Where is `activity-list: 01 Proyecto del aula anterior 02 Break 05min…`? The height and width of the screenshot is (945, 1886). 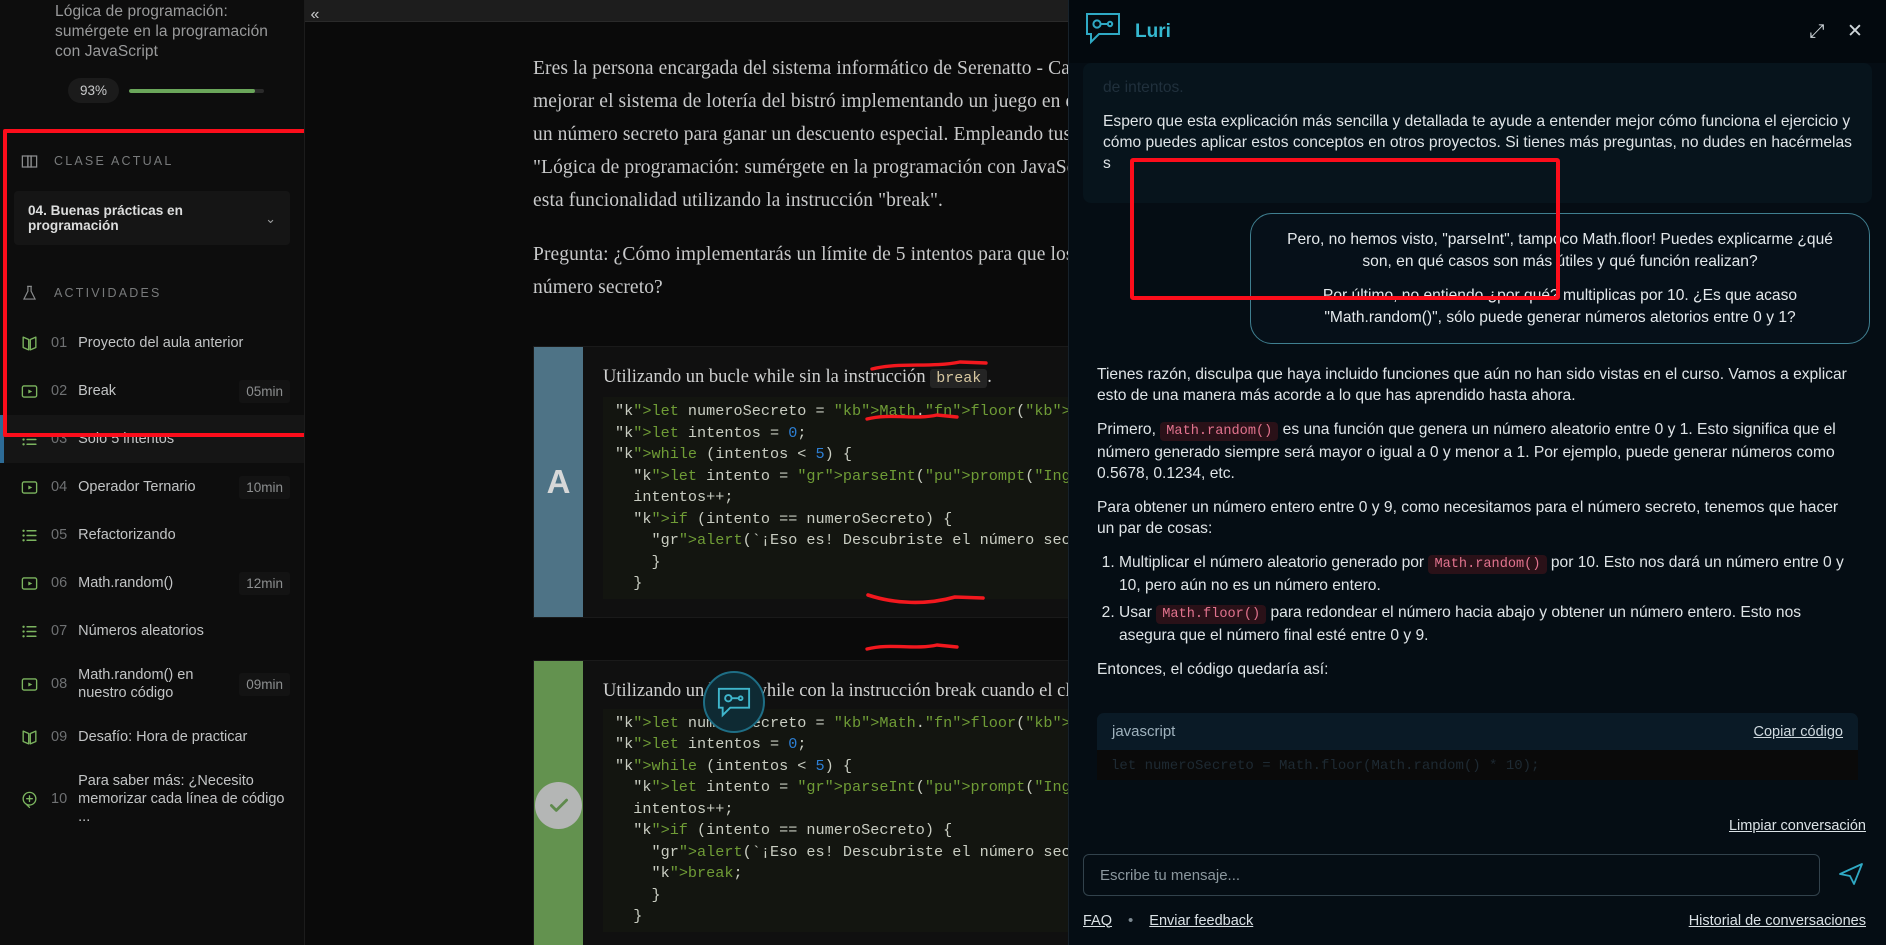 activity-list: 01 Proyecto del aula anterior 02 Break 05min… is located at coordinates (152, 578).